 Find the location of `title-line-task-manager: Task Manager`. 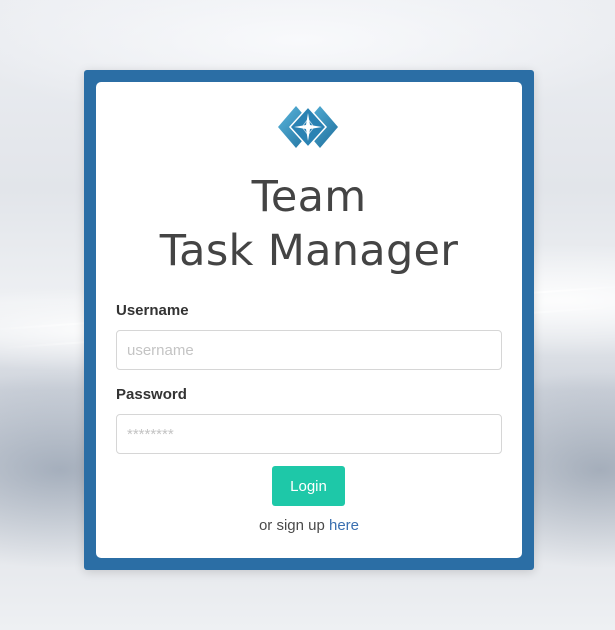

title-line-task-manager: Task Manager is located at coordinates (309, 251).